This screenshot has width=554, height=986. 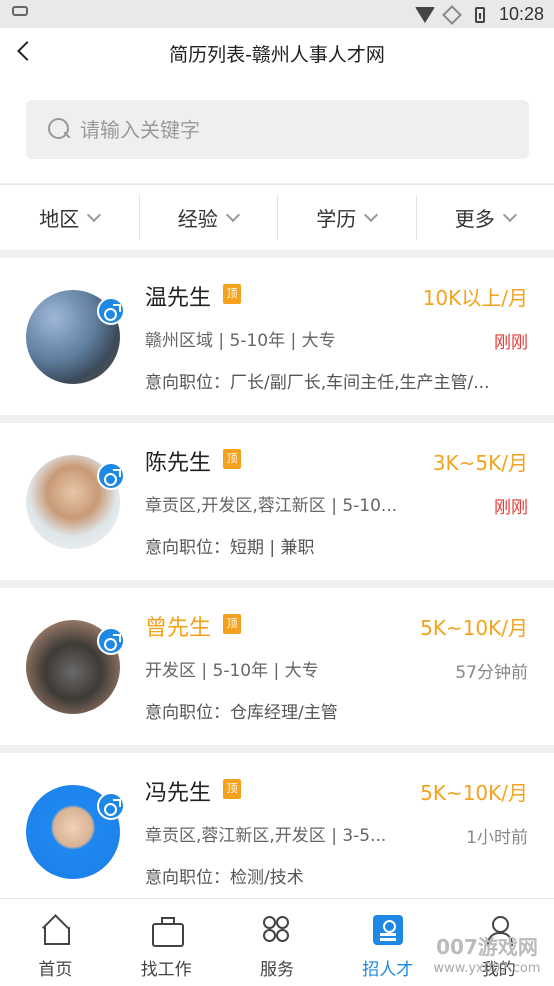 What do you see at coordinates (178, 628) in the screenshot?
I see `candidate-name: 曾先生` at bounding box center [178, 628].